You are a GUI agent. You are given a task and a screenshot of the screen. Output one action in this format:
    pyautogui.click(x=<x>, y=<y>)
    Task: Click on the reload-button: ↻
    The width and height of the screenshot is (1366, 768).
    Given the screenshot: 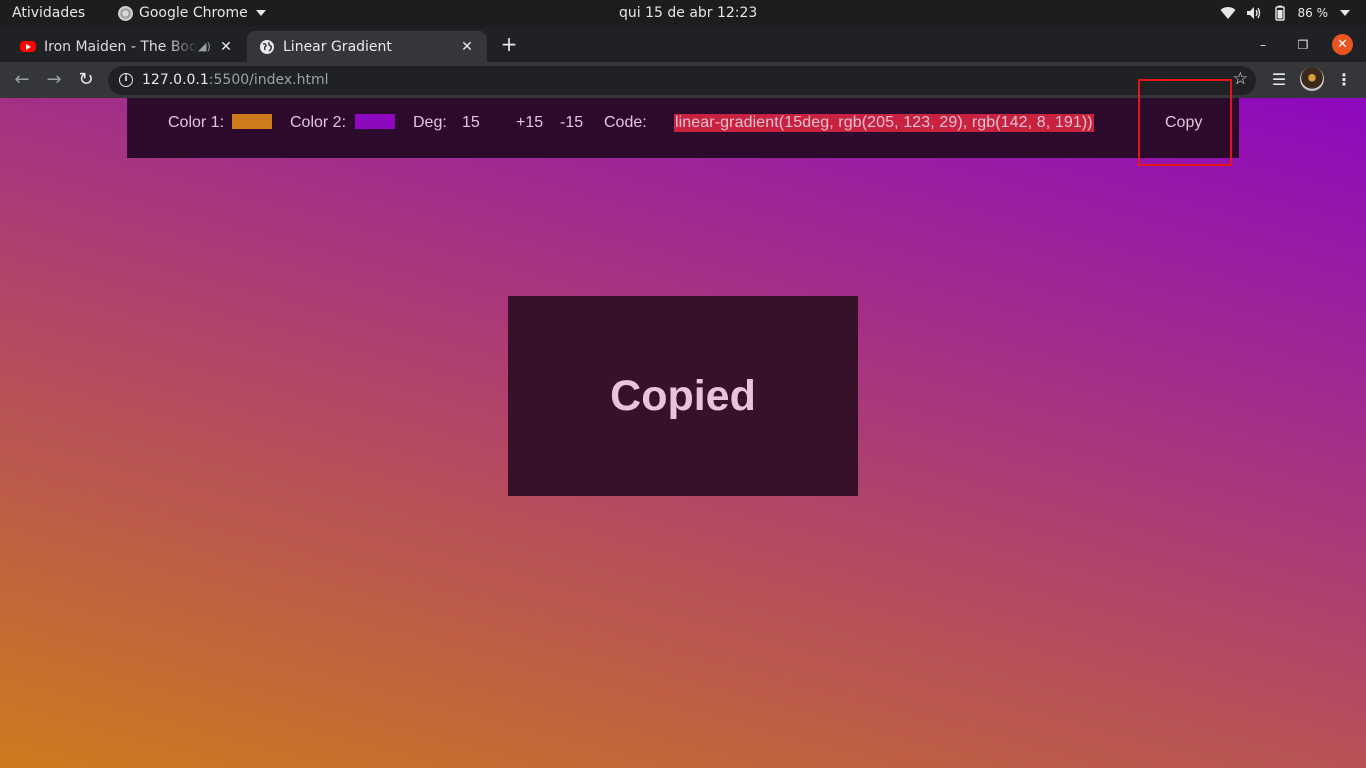 What is the action you would take?
    pyautogui.click(x=86, y=80)
    